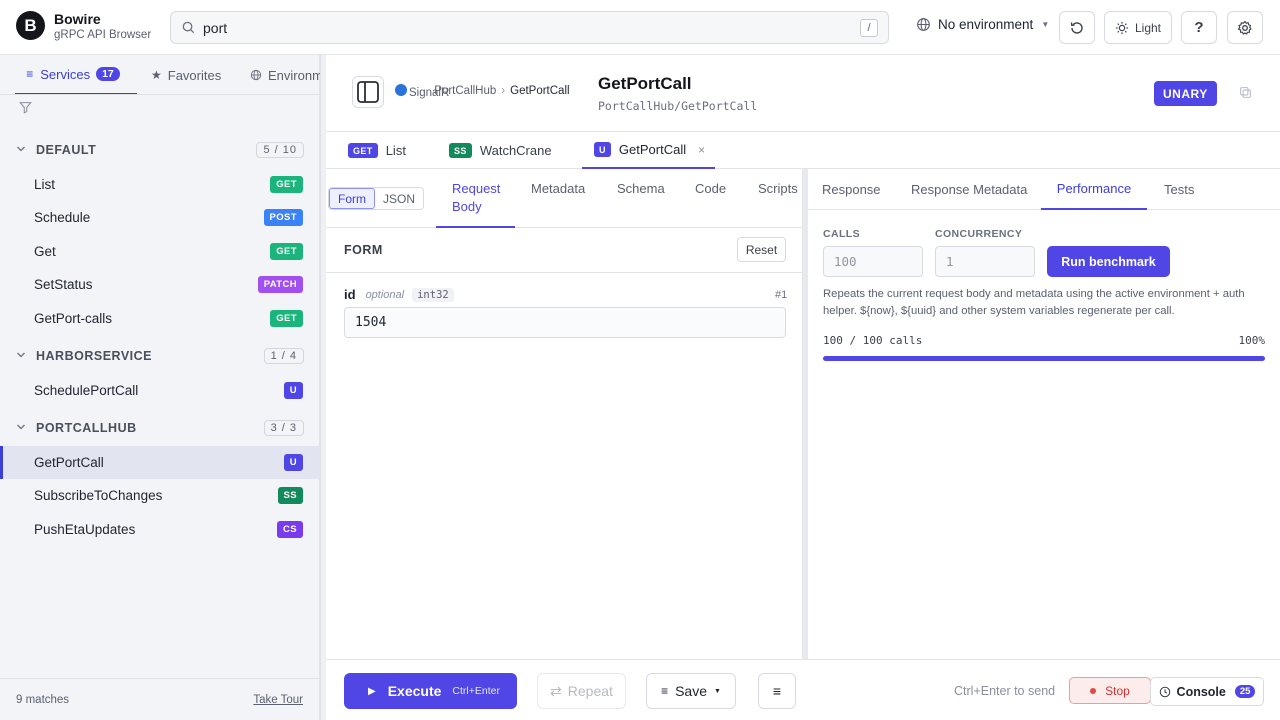 This screenshot has height=720, width=1280. I want to click on method-badge-unary: U, so click(293, 462).